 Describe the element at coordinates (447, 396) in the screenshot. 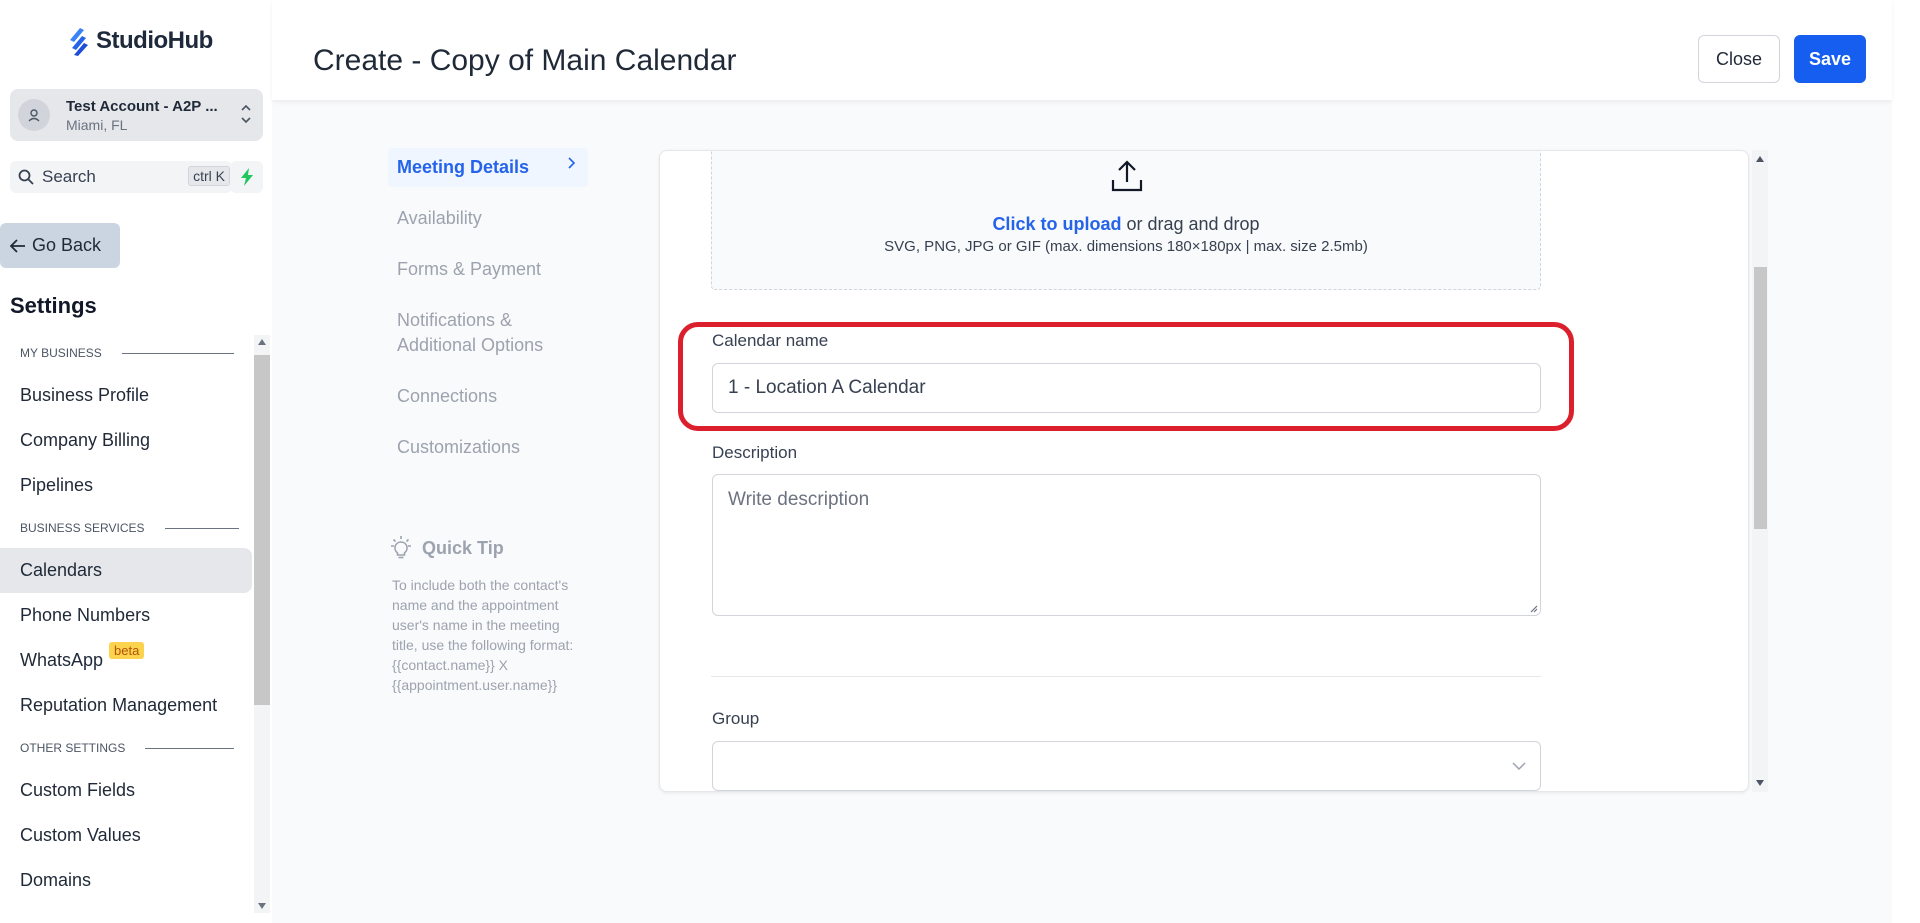

I see `tab-label: Connections` at that location.